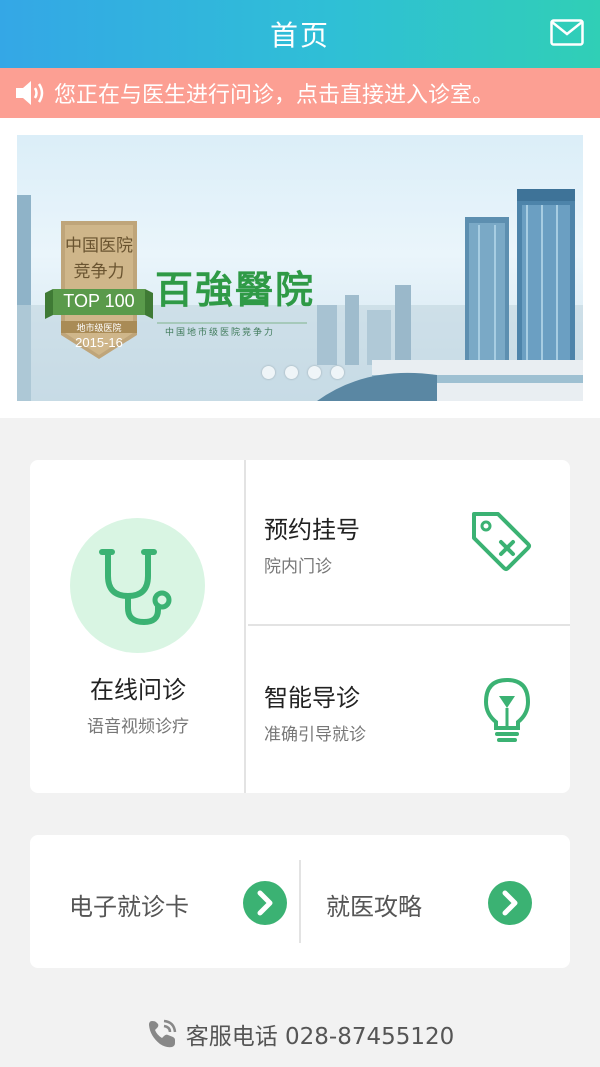 This screenshot has width=600, height=1067. I want to click on customer-service-footer: 客服电话 028-87455120, so click(300, 1034).